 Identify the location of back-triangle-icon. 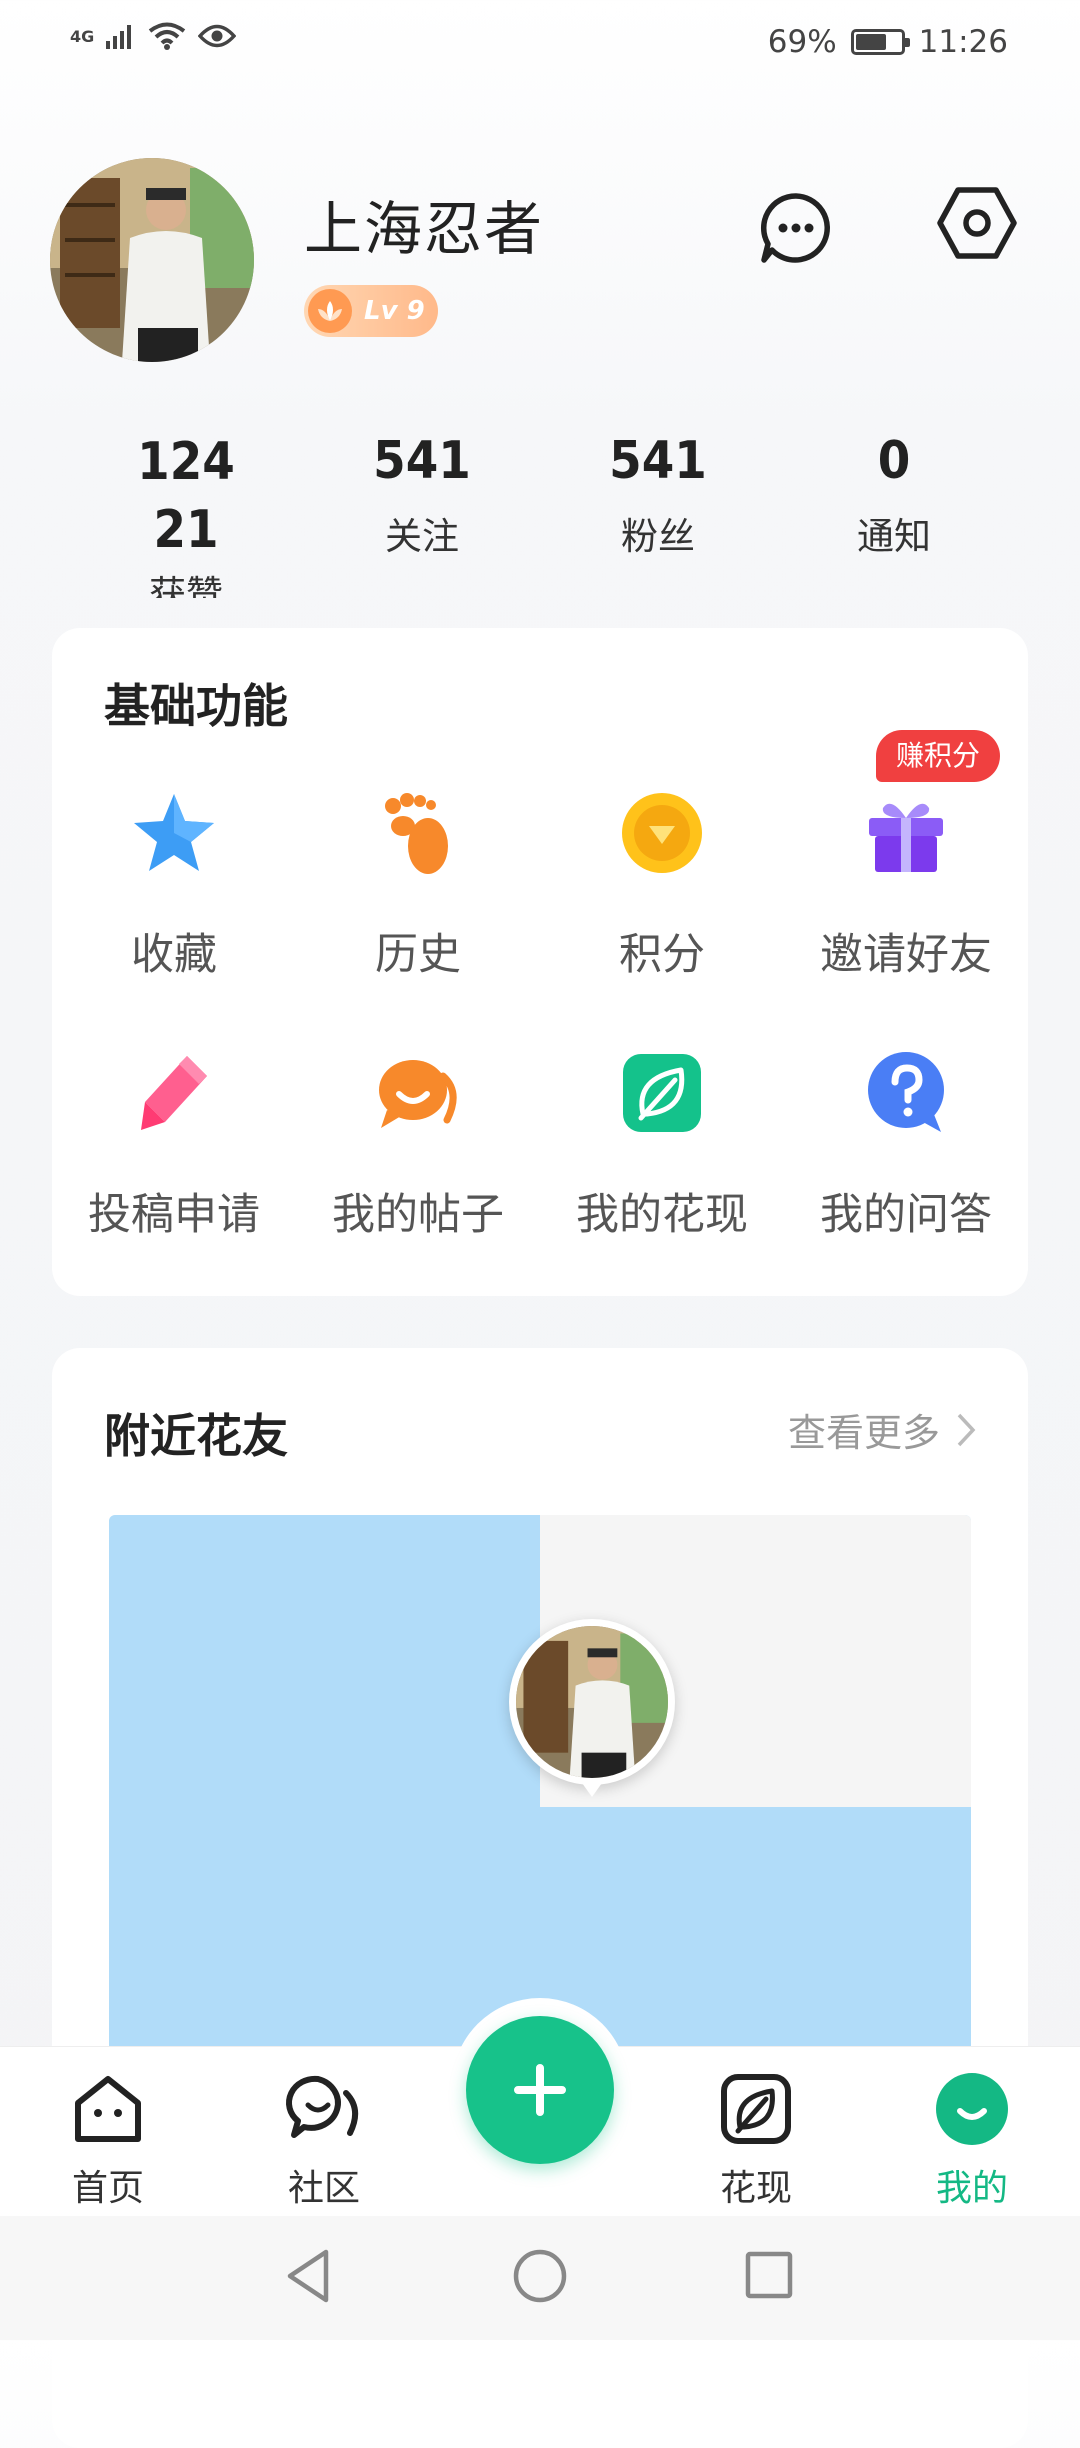
(308, 2276).